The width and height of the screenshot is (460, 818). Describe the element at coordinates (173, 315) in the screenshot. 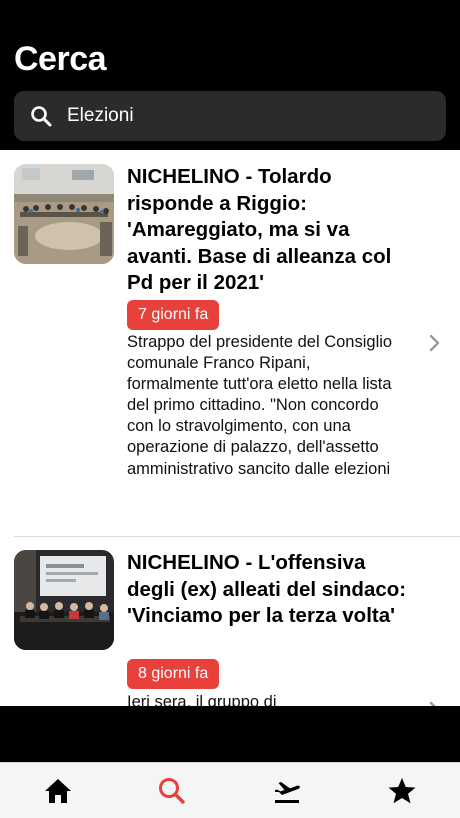

I see `time-badge: 7 giorni fa` at that location.